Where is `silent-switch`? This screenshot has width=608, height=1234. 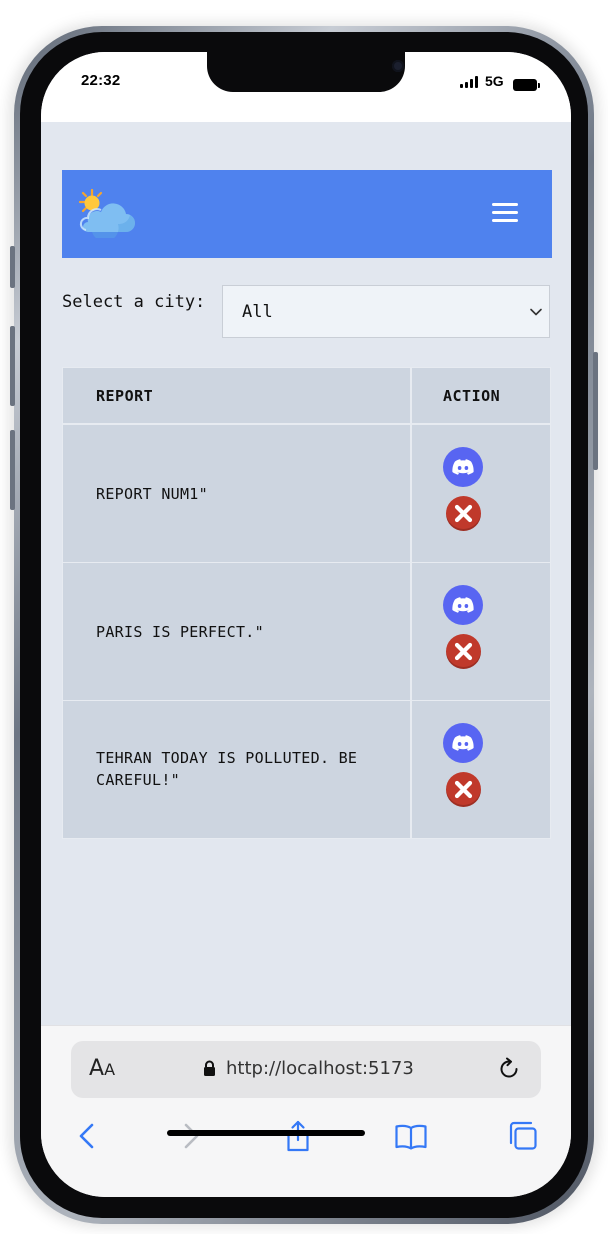
silent-switch is located at coordinates (12, 267).